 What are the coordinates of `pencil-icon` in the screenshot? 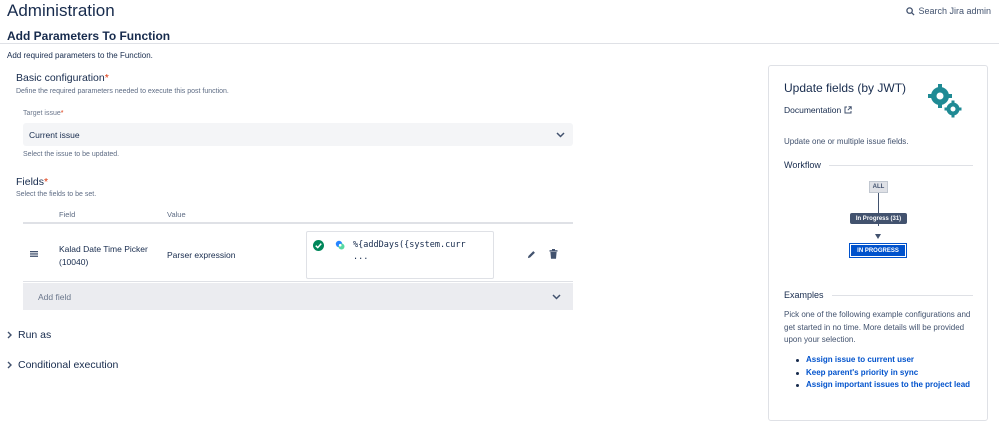 It's located at (531, 254).